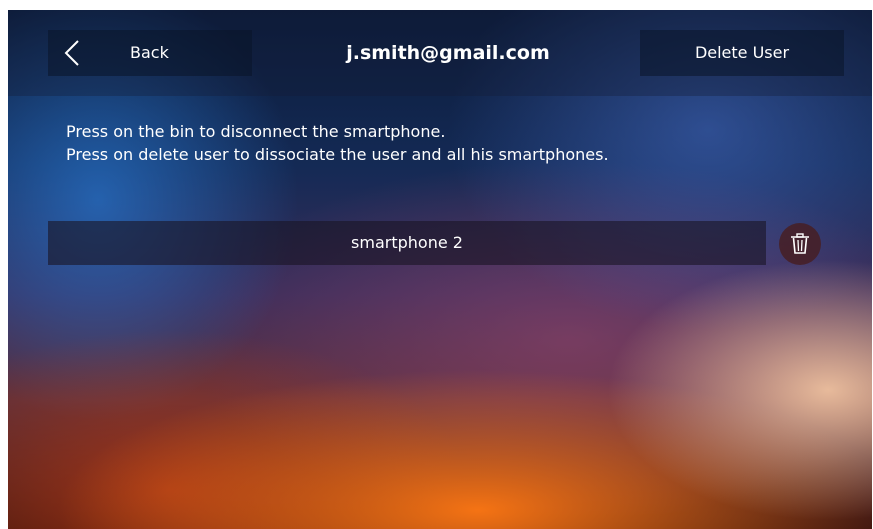 This screenshot has height=529, width=873. I want to click on delete-user-button: Delete User, so click(742, 53).